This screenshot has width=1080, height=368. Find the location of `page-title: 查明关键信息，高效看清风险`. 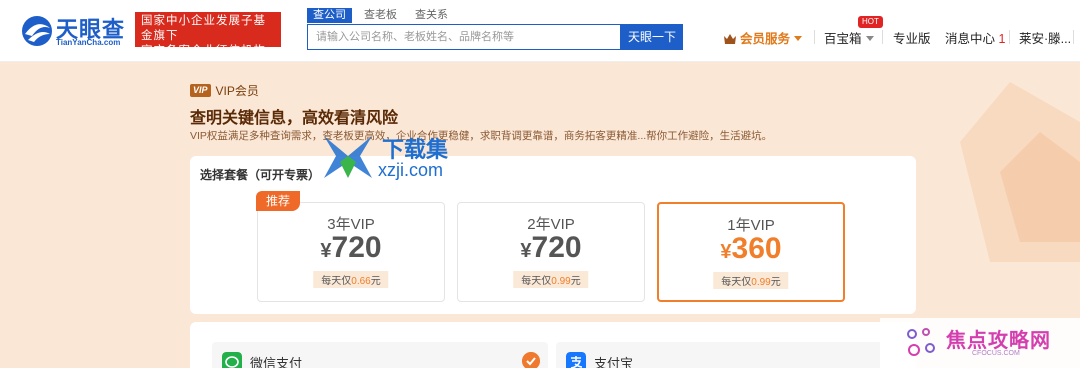

page-title: 查明关键信息，高效看清风险 is located at coordinates (294, 118).